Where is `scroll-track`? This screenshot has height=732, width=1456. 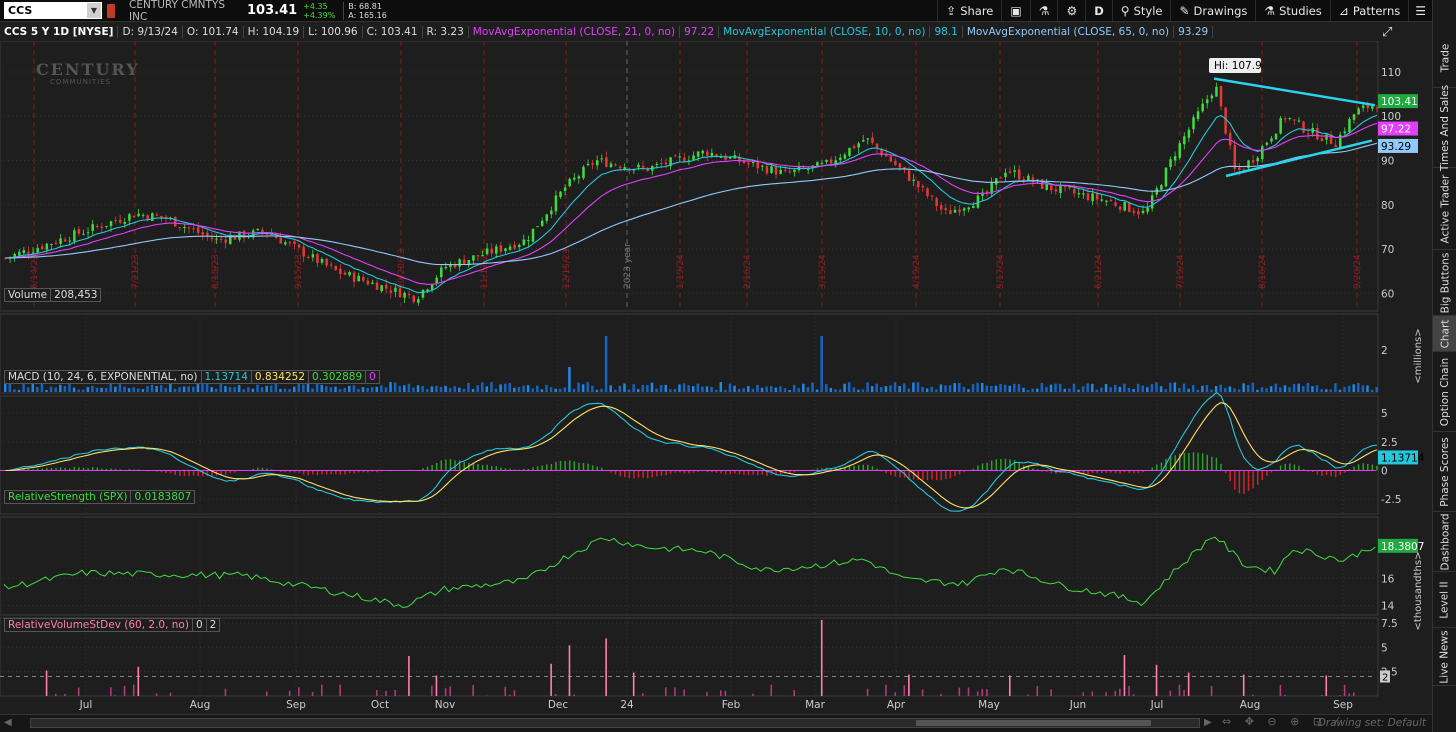
scroll-track is located at coordinates (615, 723).